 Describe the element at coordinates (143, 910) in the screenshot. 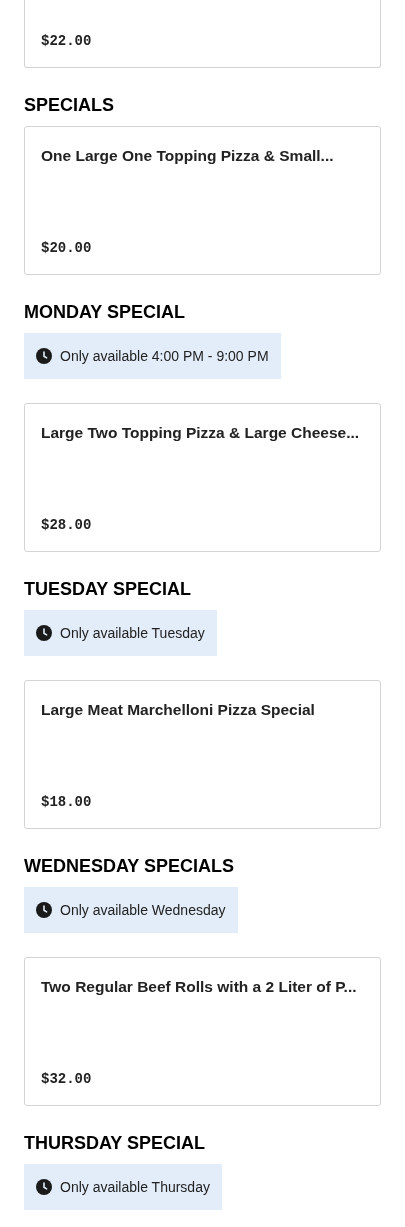

I see `availability-text: Only available Wednesday` at that location.